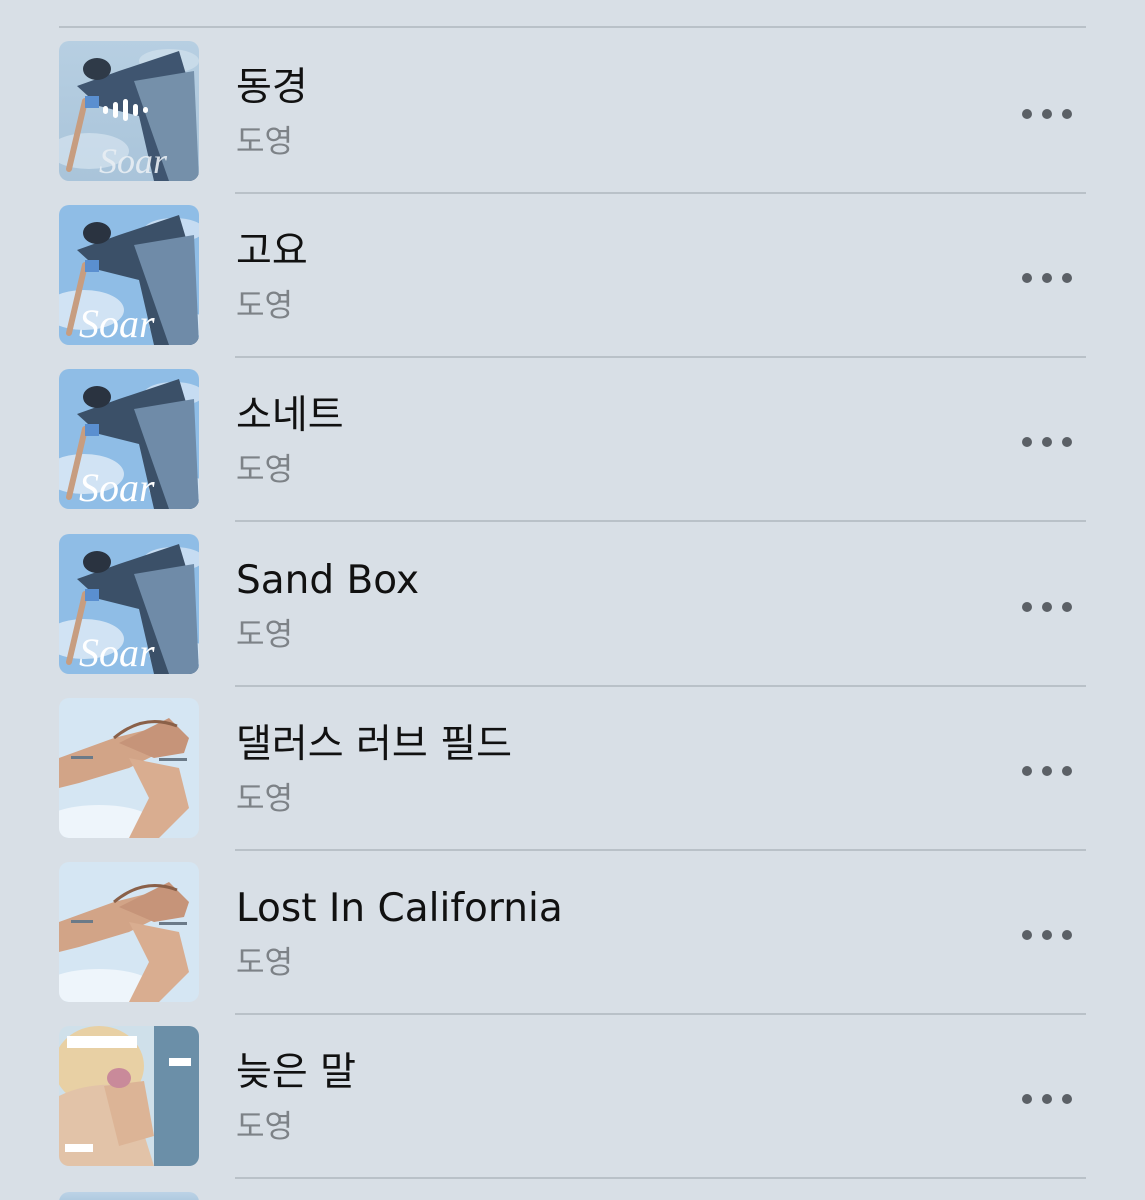 The height and width of the screenshot is (1200, 1145). I want to click on song-row: Soar 동경 도영, so click(572, 111).